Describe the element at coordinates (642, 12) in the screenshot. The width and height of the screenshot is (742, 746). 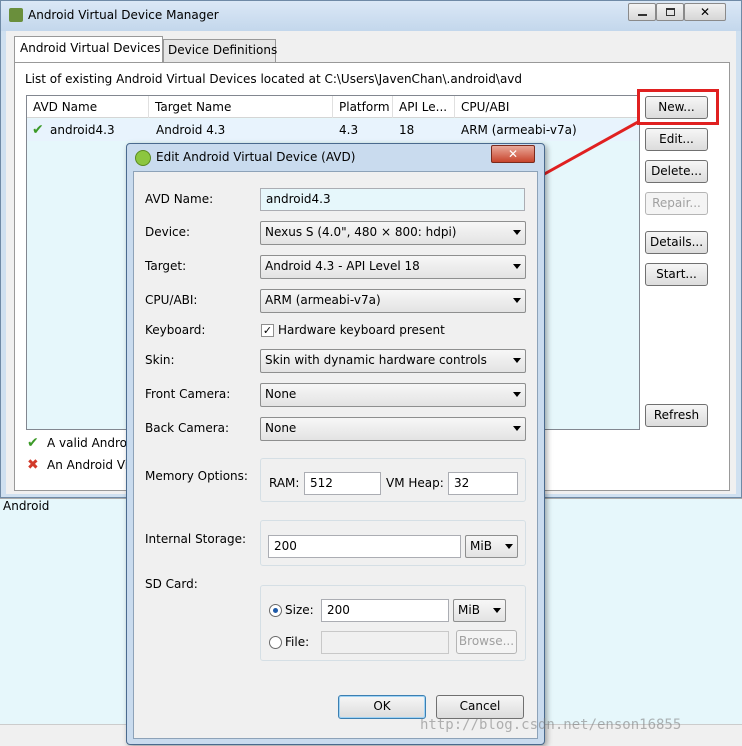
I see `minimize-button` at that location.